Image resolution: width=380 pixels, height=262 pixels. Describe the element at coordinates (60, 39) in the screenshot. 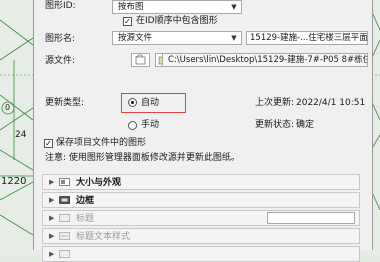

I see `drawing-name-label: 图形名:` at that location.